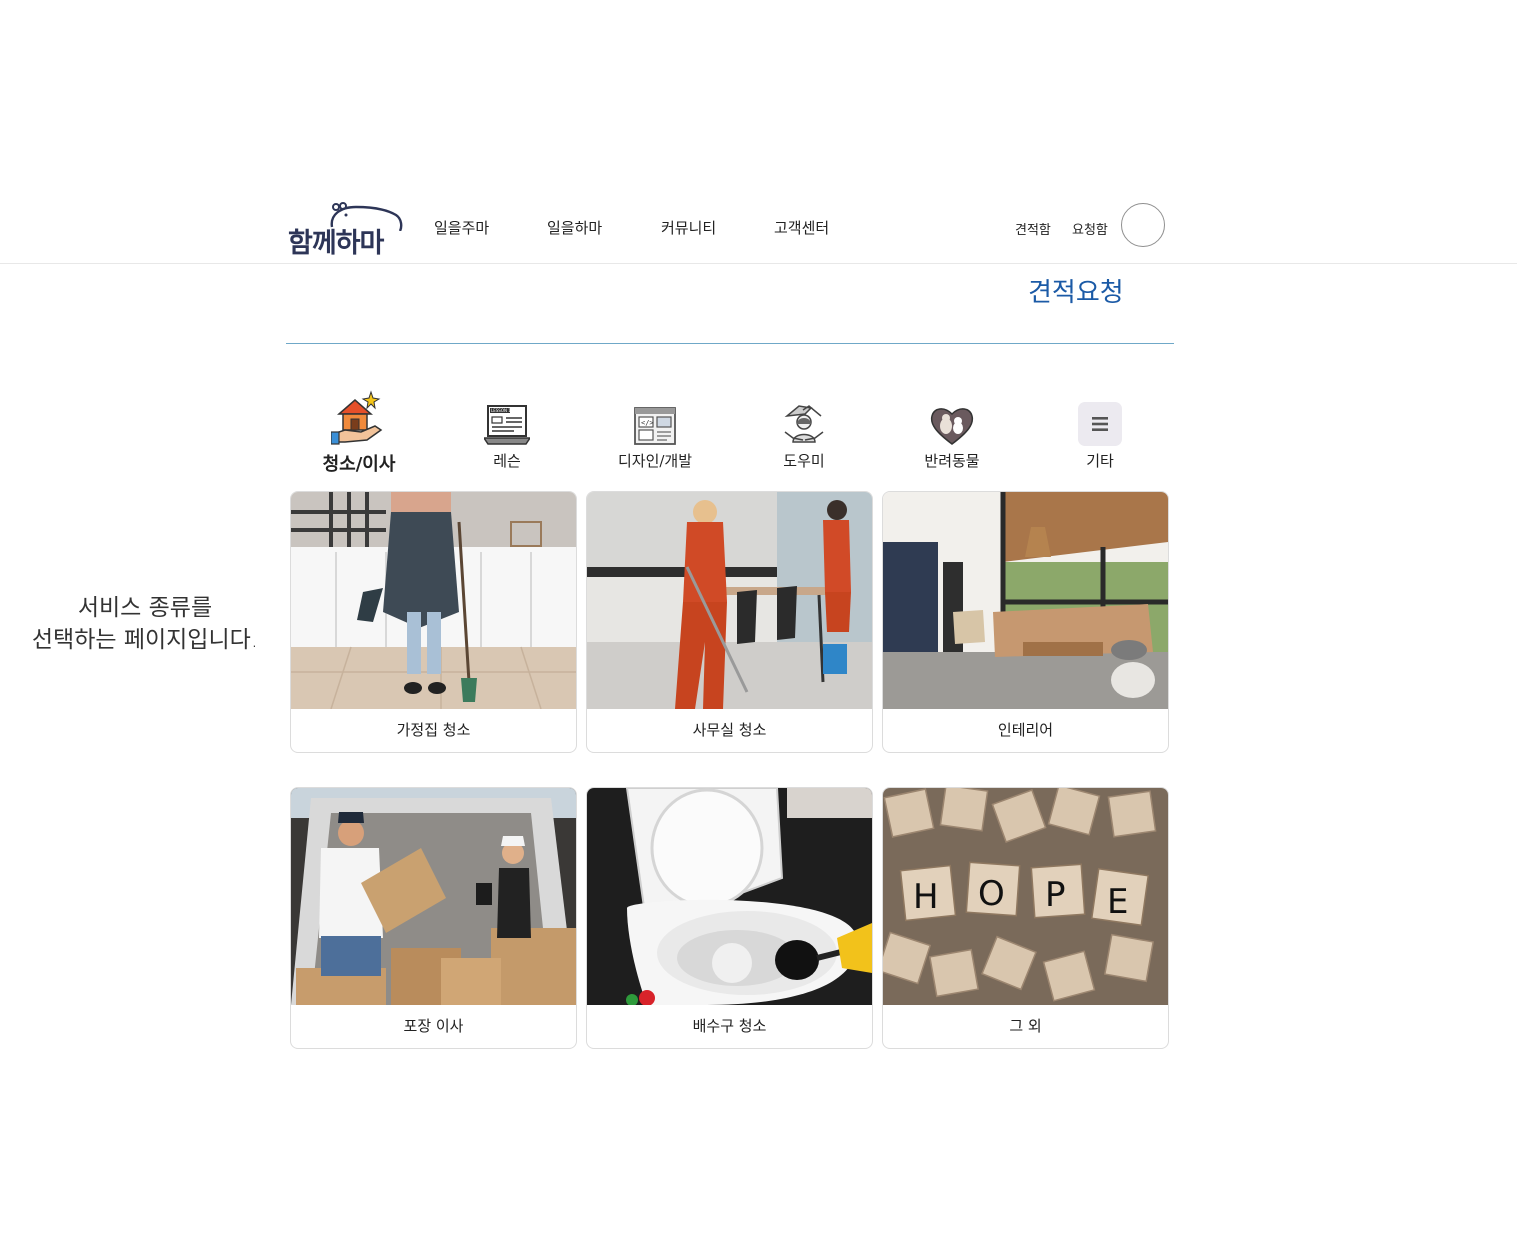  I want to click on service-card-drain-cleaning: 배수구 청소, so click(729, 918).